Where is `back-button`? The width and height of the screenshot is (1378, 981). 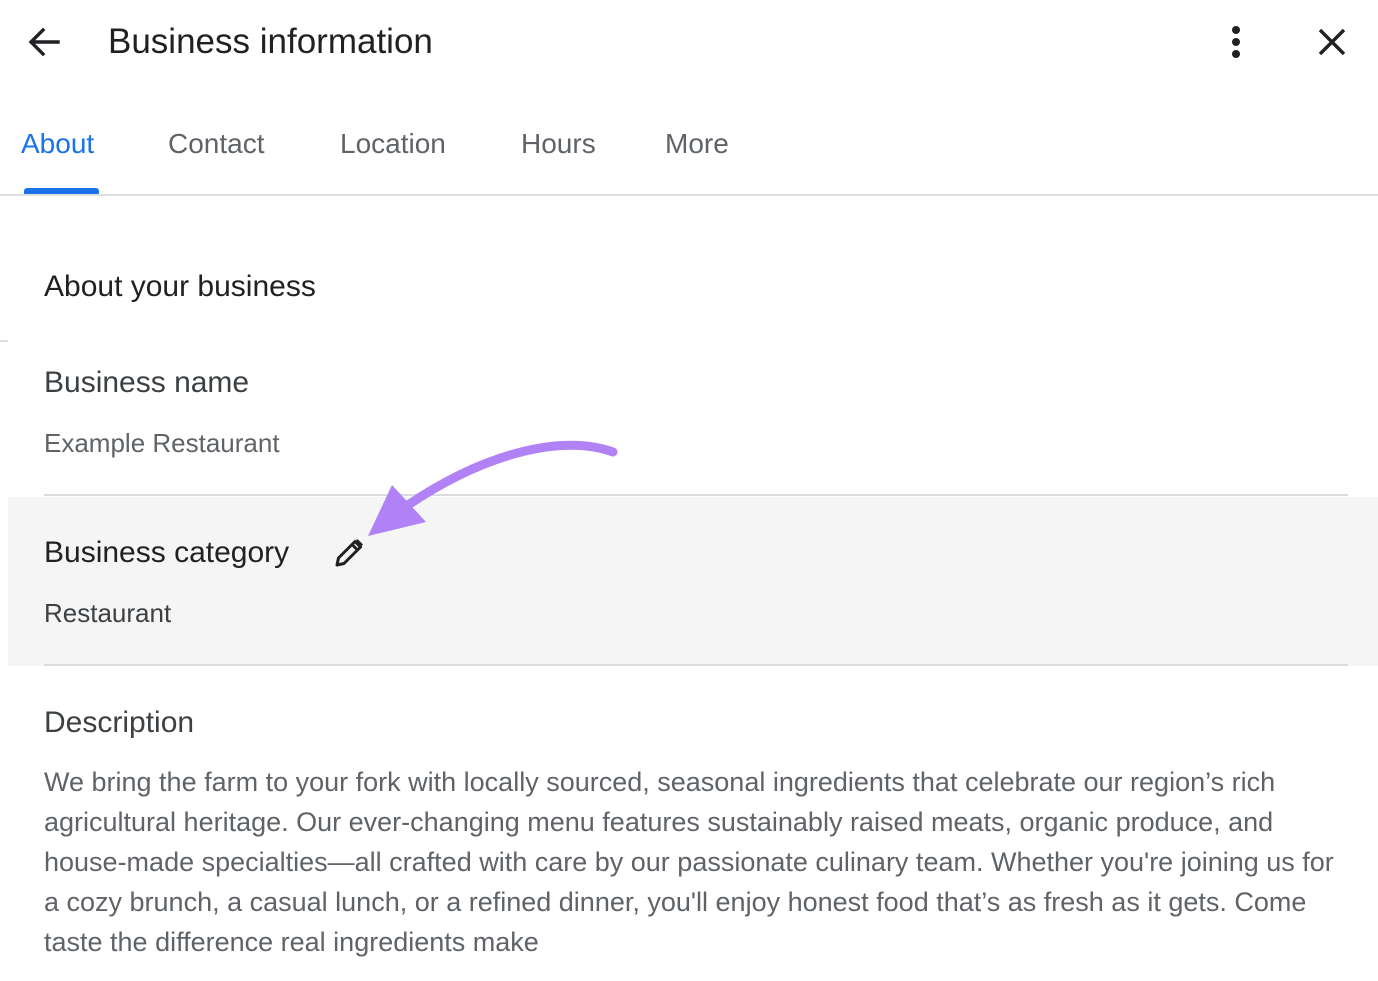
back-button is located at coordinates (44, 42).